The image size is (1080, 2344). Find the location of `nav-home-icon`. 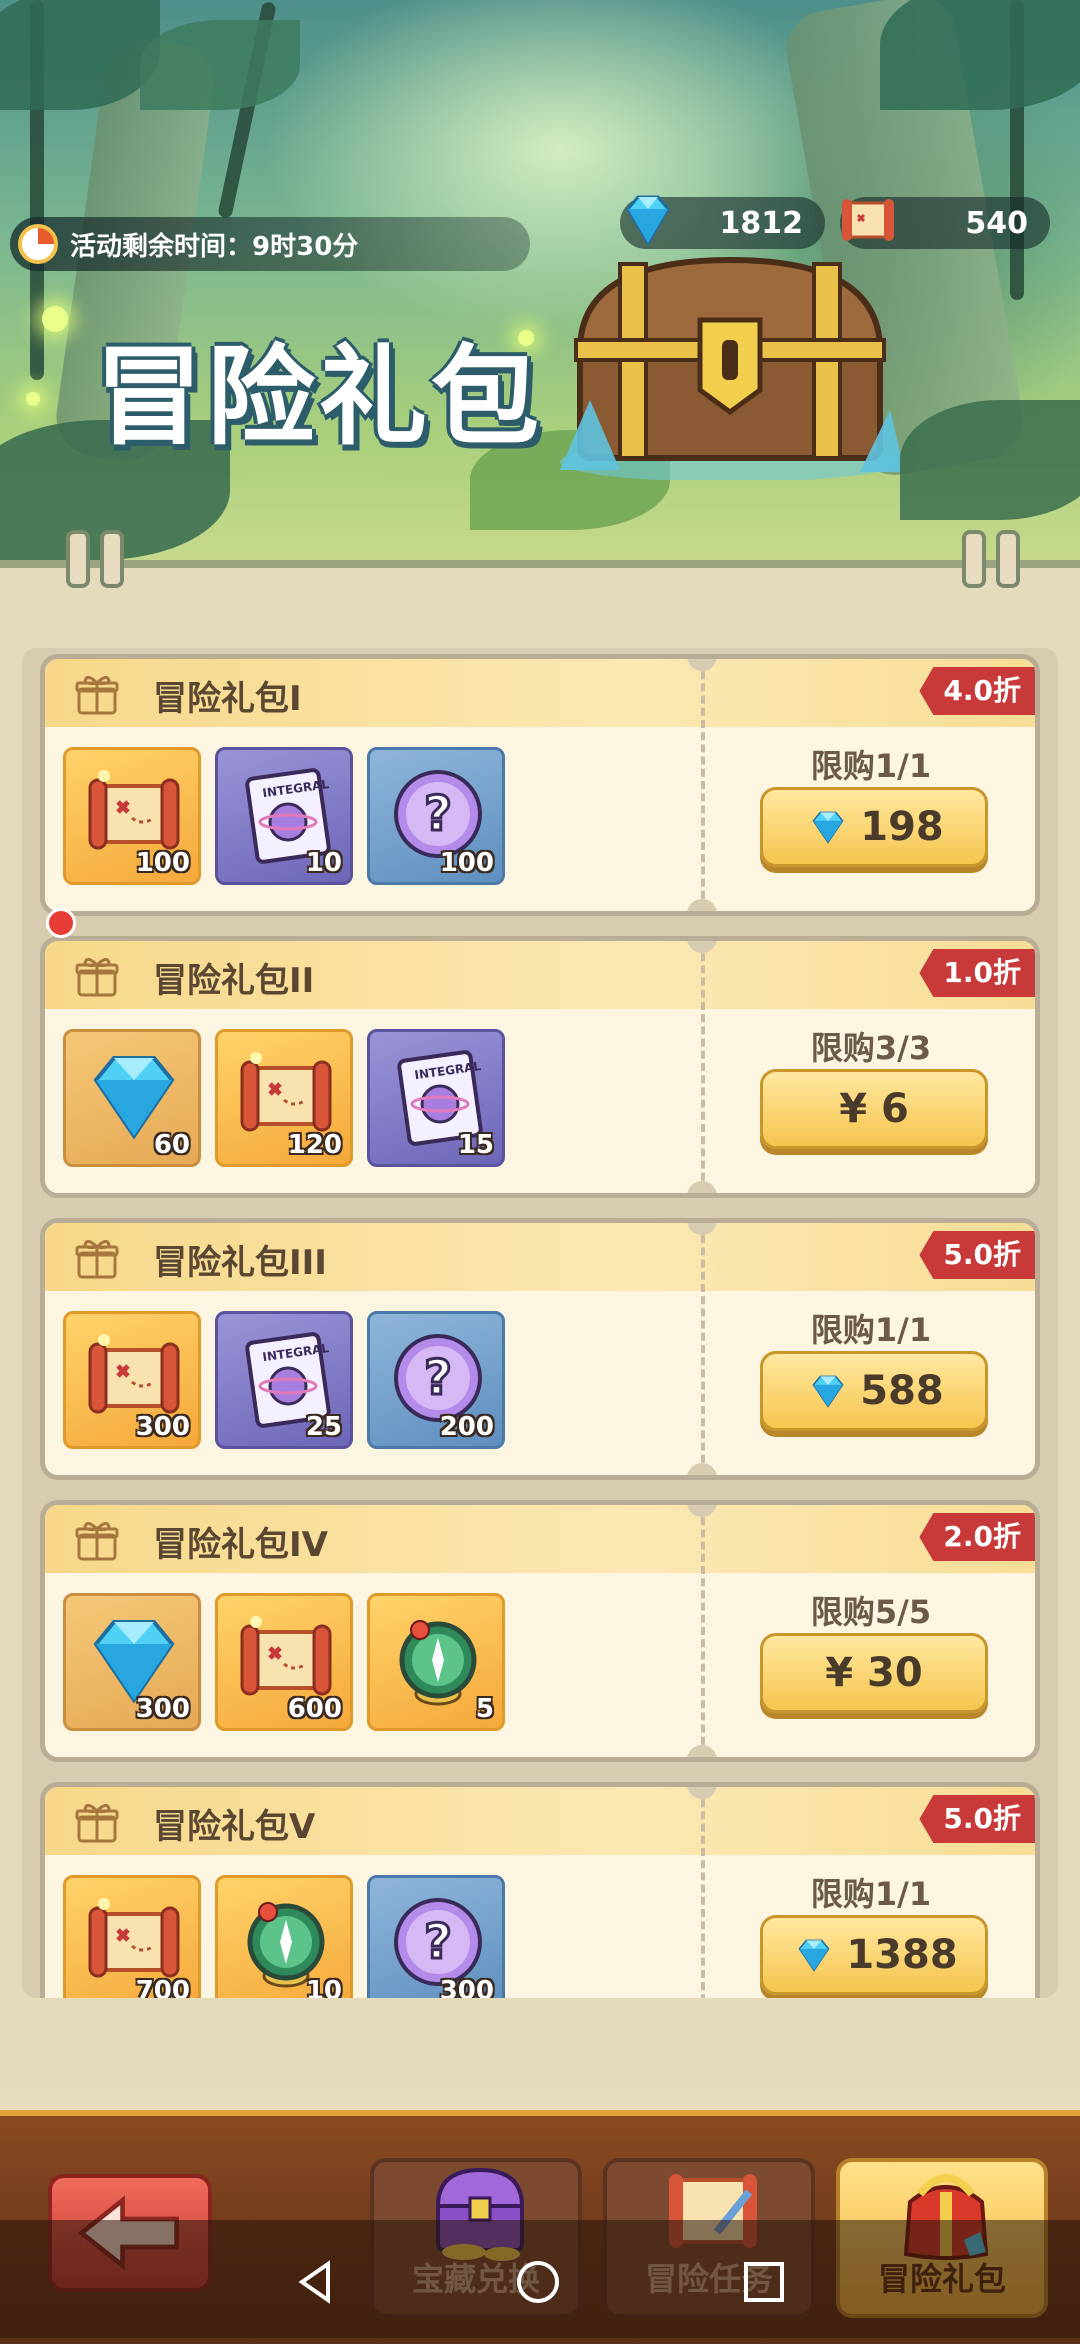

nav-home-icon is located at coordinates (538, 2282).